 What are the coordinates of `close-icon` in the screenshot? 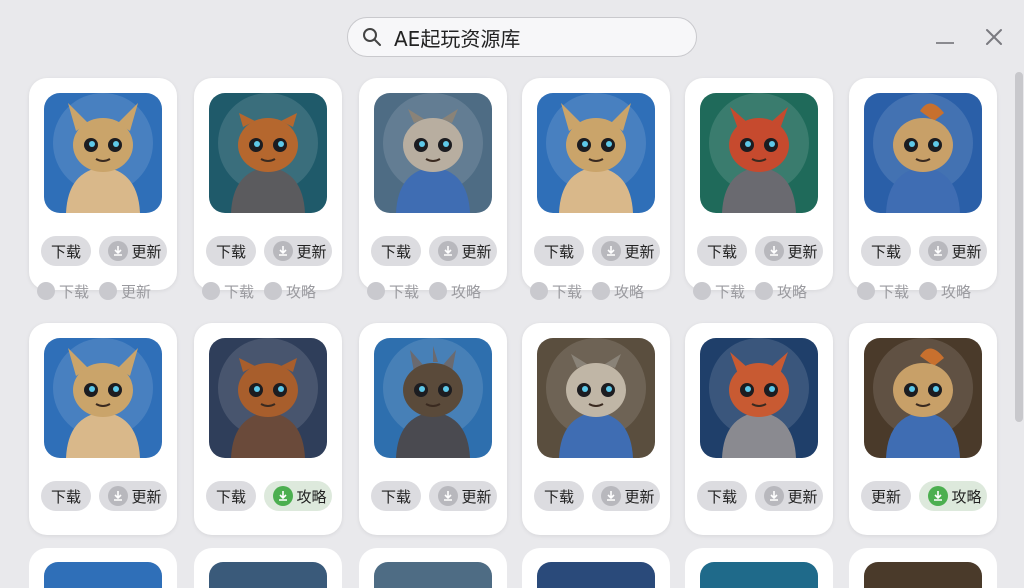 It's located at (994, 37).